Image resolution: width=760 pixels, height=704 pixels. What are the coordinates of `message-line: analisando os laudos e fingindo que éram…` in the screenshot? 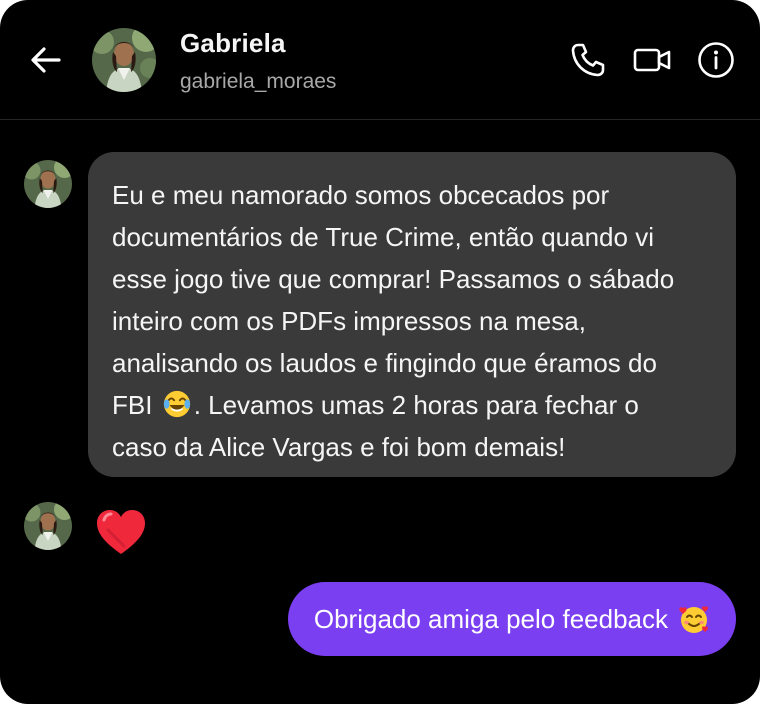 It's located at (384, 363).